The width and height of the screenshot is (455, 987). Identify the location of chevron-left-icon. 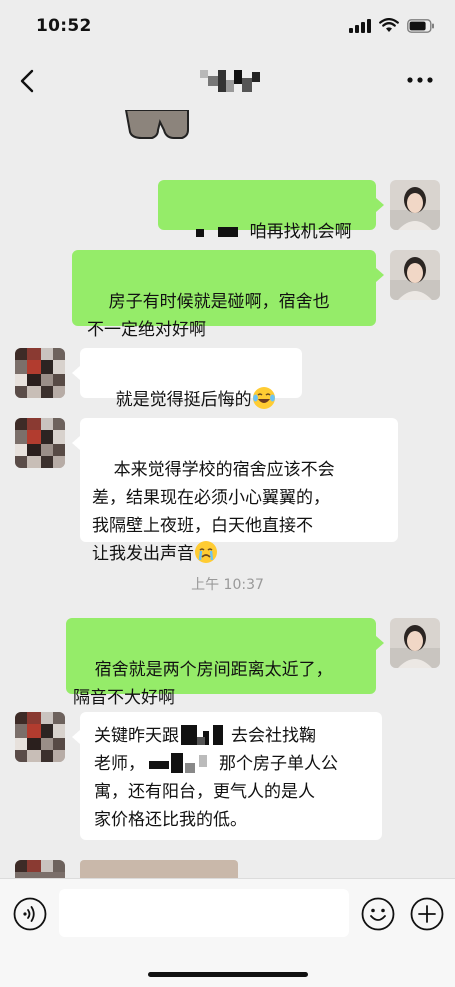
(27, 81).